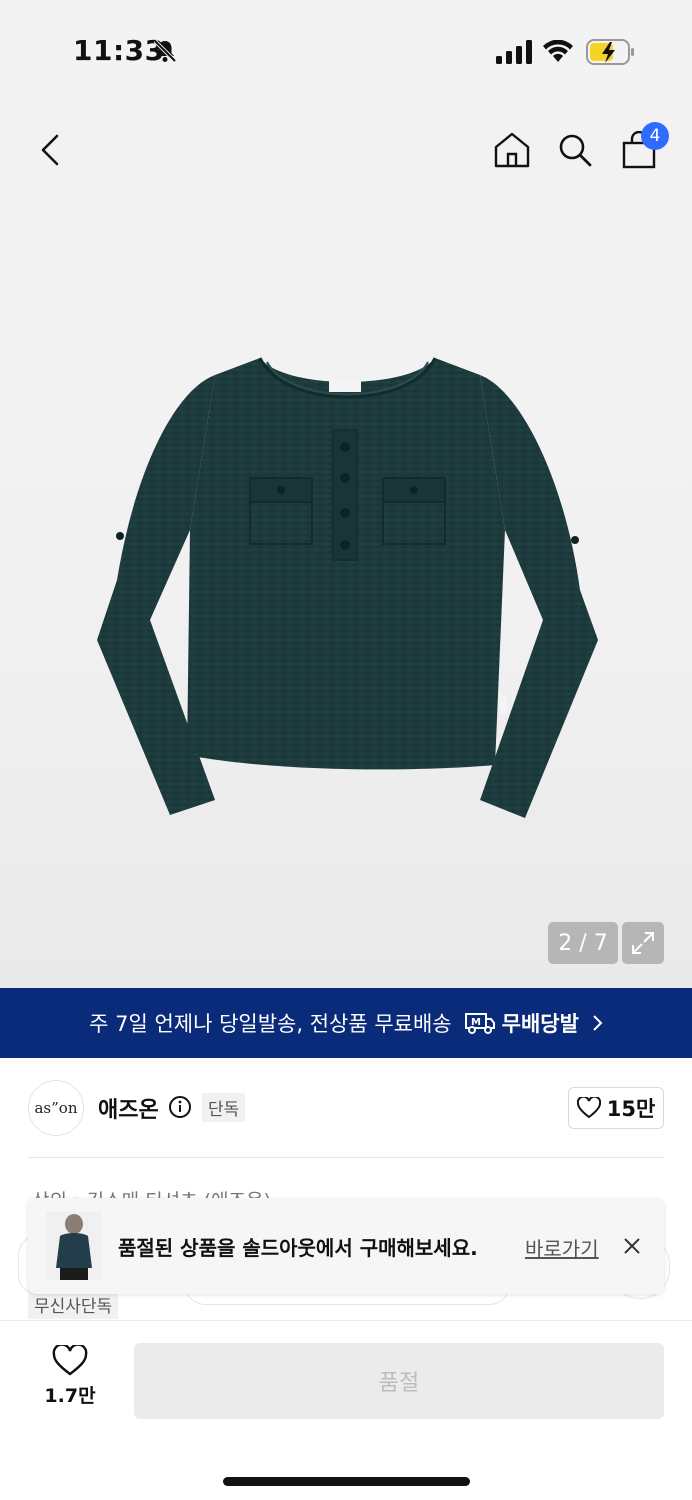 Image resolution: width=692 pixels, height=1500 pixels. Describe the element at coordinates (562, 1247) in the screenshot. I see `toast-go-link: 바로가기` at that location.